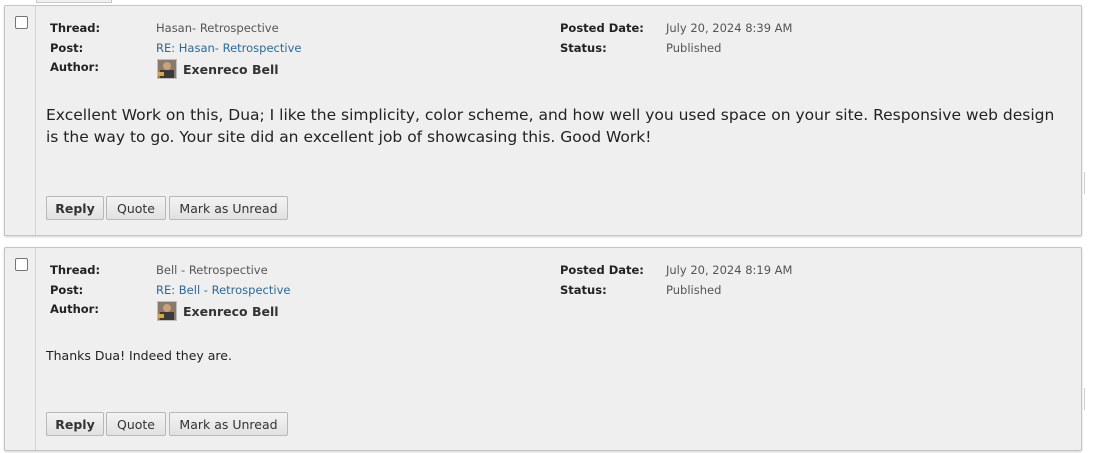 This screenshot has height=453, width=1096. What do you see at coordinates (74, 1) in the screenshot?
I see `previous-post-tab` at bounding box center [74, 1].